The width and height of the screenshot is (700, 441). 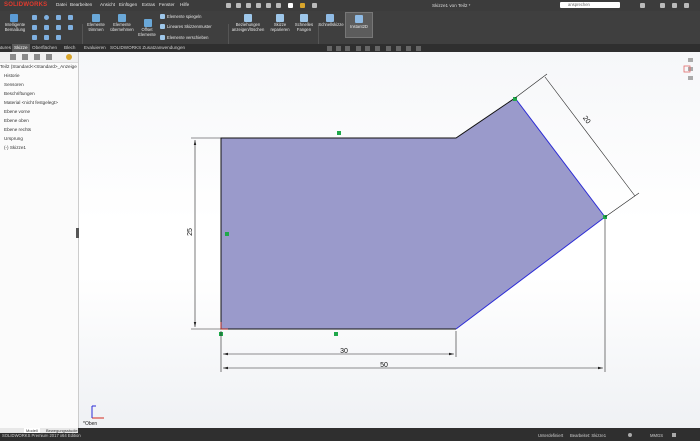 I want to click on file-explorer-icon, so click(x=690, y=78).